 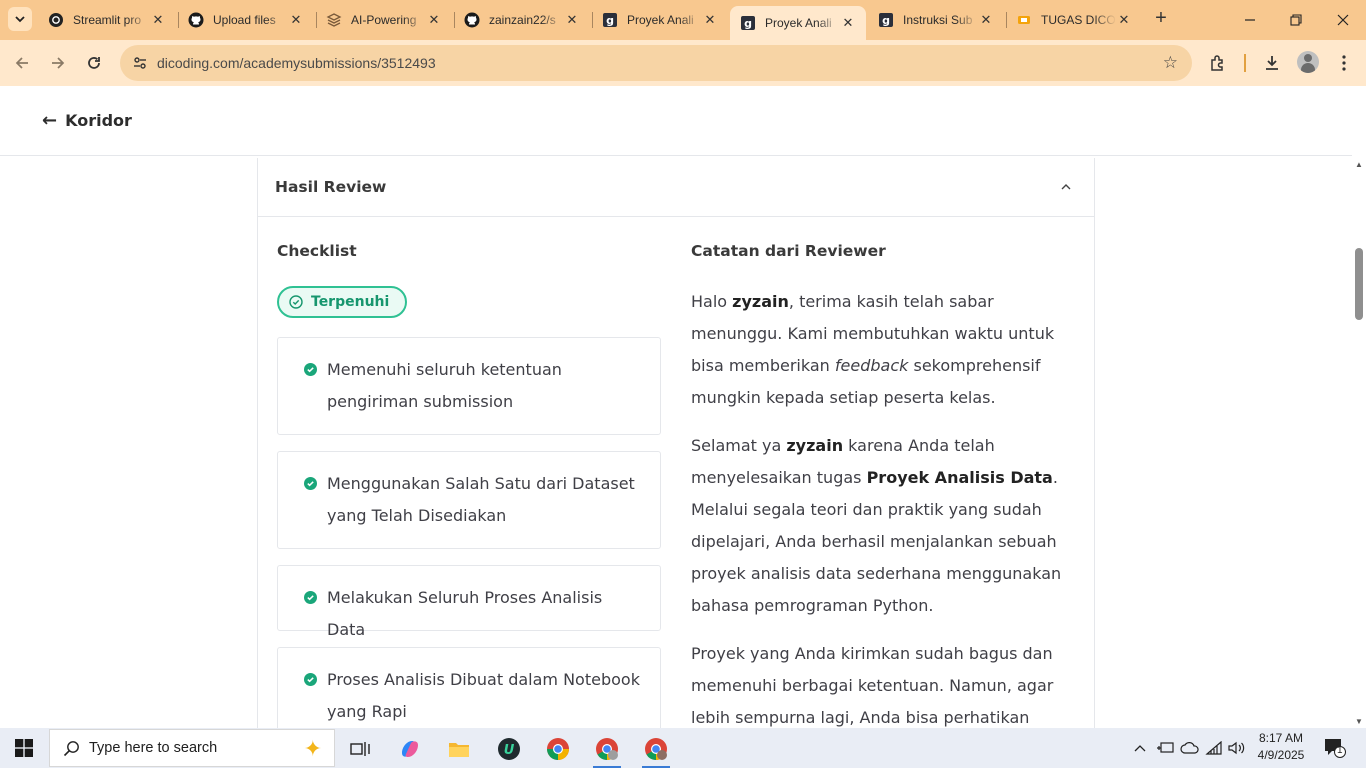 What do you see at coordinates (317, 251) in the screenshot?
I see `checklist-title: Checklist` at bounding box center [317, 251].